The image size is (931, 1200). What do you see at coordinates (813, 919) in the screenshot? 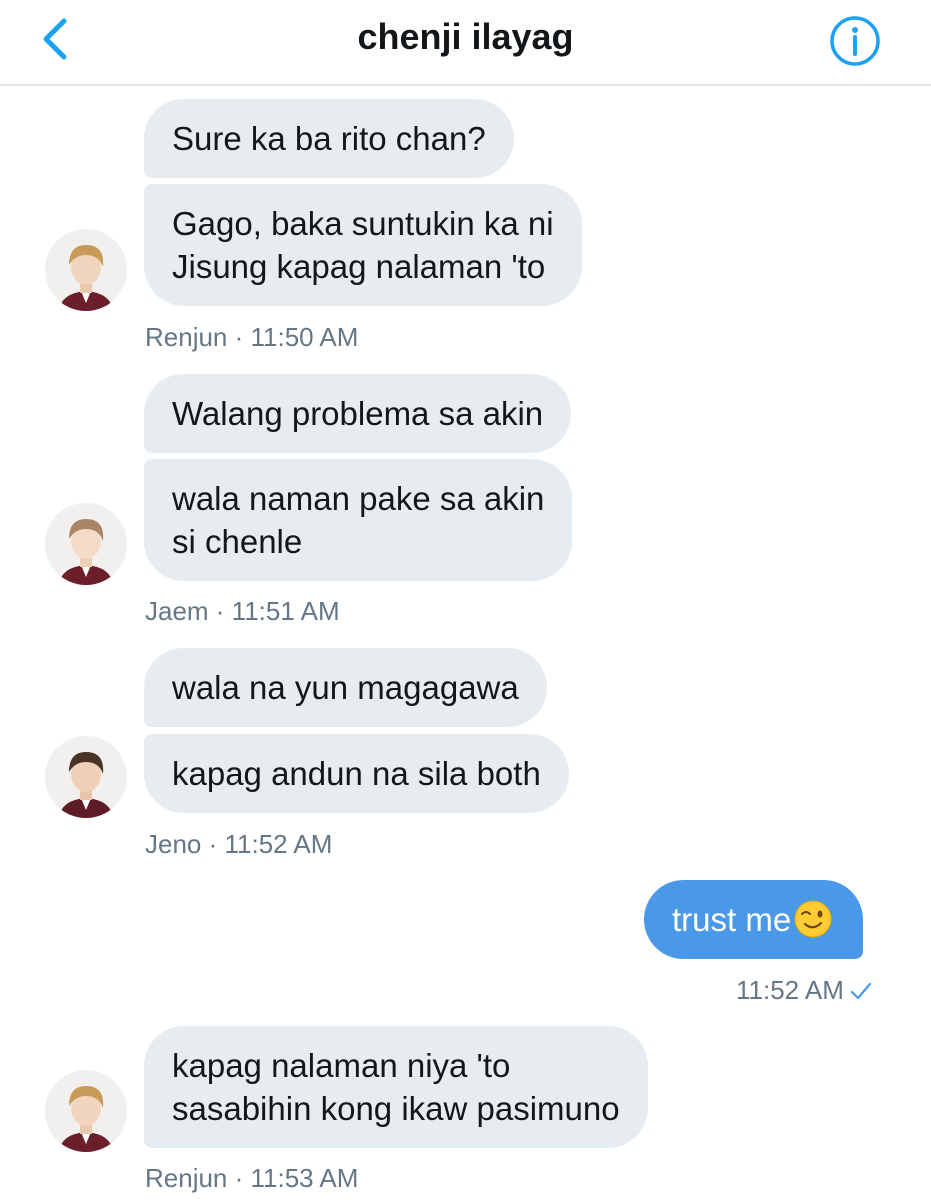
I see `winking-face-icon` at bounding box center [813, 919].